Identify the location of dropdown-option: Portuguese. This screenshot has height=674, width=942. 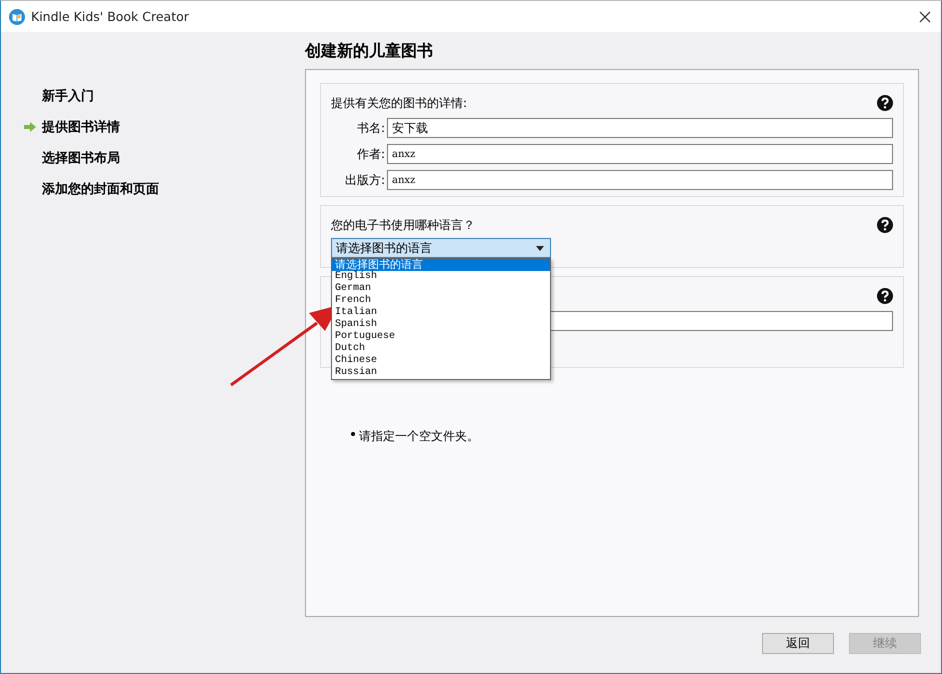
(441, 337).